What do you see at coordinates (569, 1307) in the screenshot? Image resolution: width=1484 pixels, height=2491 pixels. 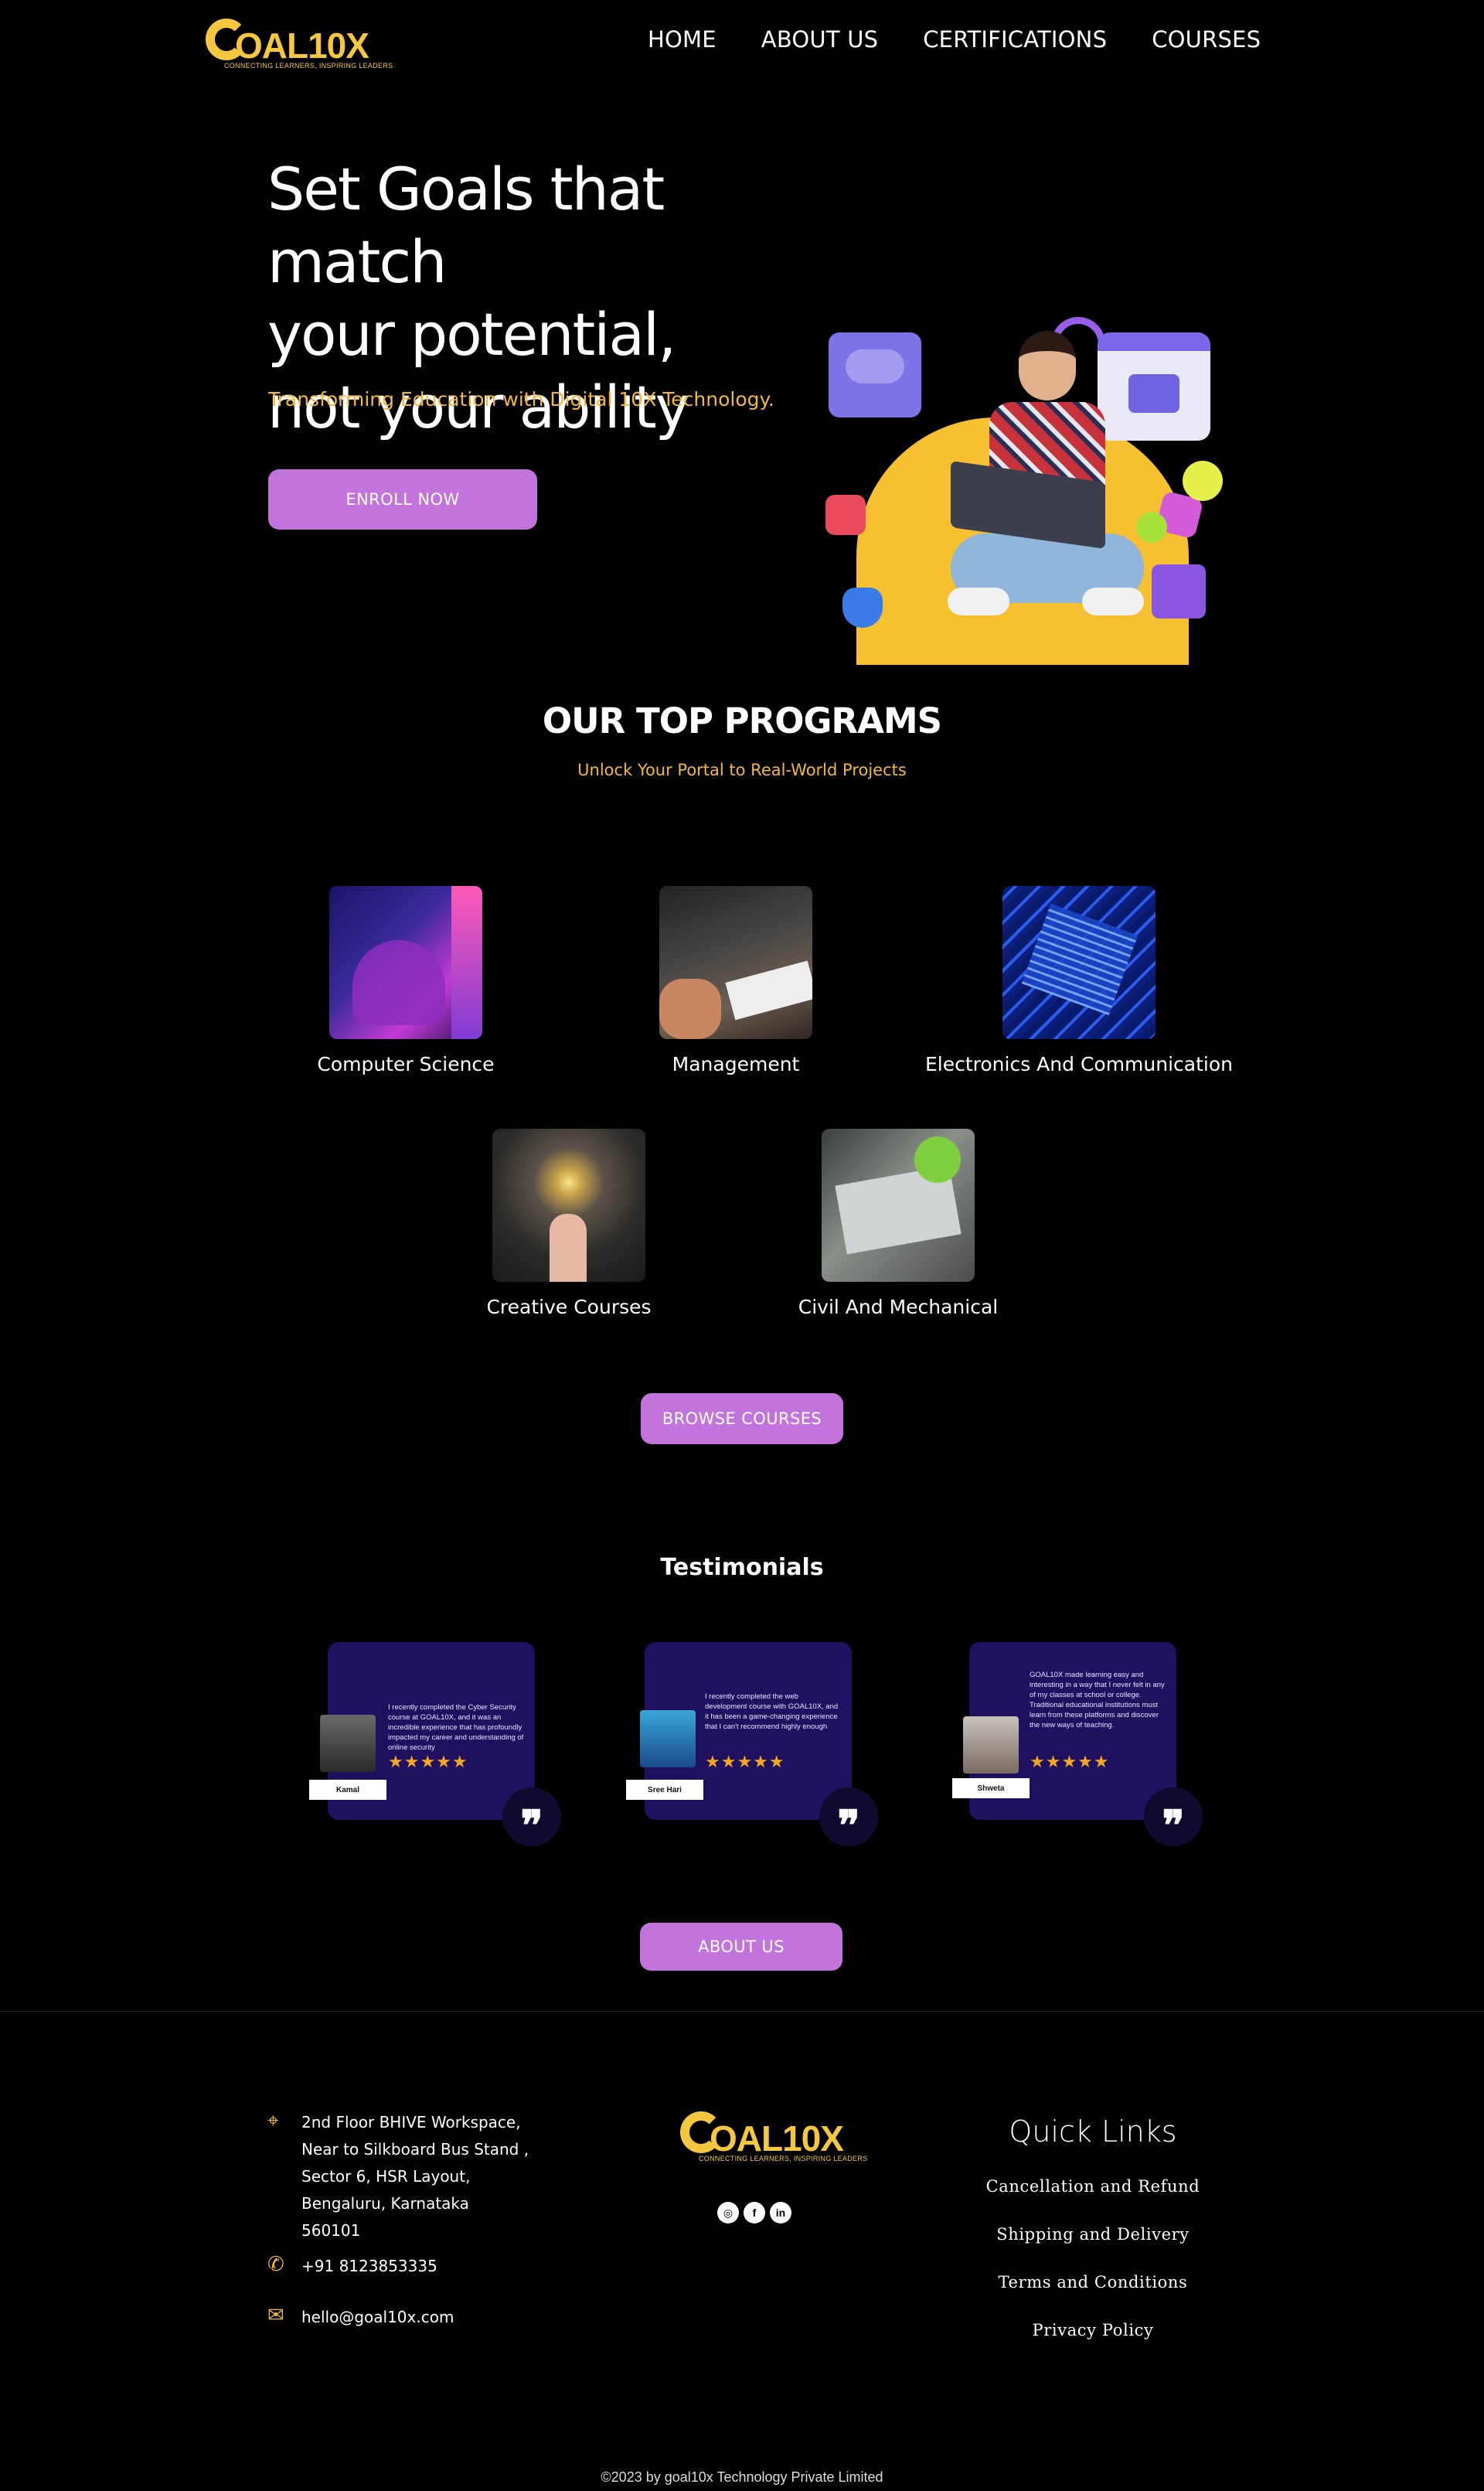 I see `program-label: Creative Courses` at bounding box center [569, 1307].